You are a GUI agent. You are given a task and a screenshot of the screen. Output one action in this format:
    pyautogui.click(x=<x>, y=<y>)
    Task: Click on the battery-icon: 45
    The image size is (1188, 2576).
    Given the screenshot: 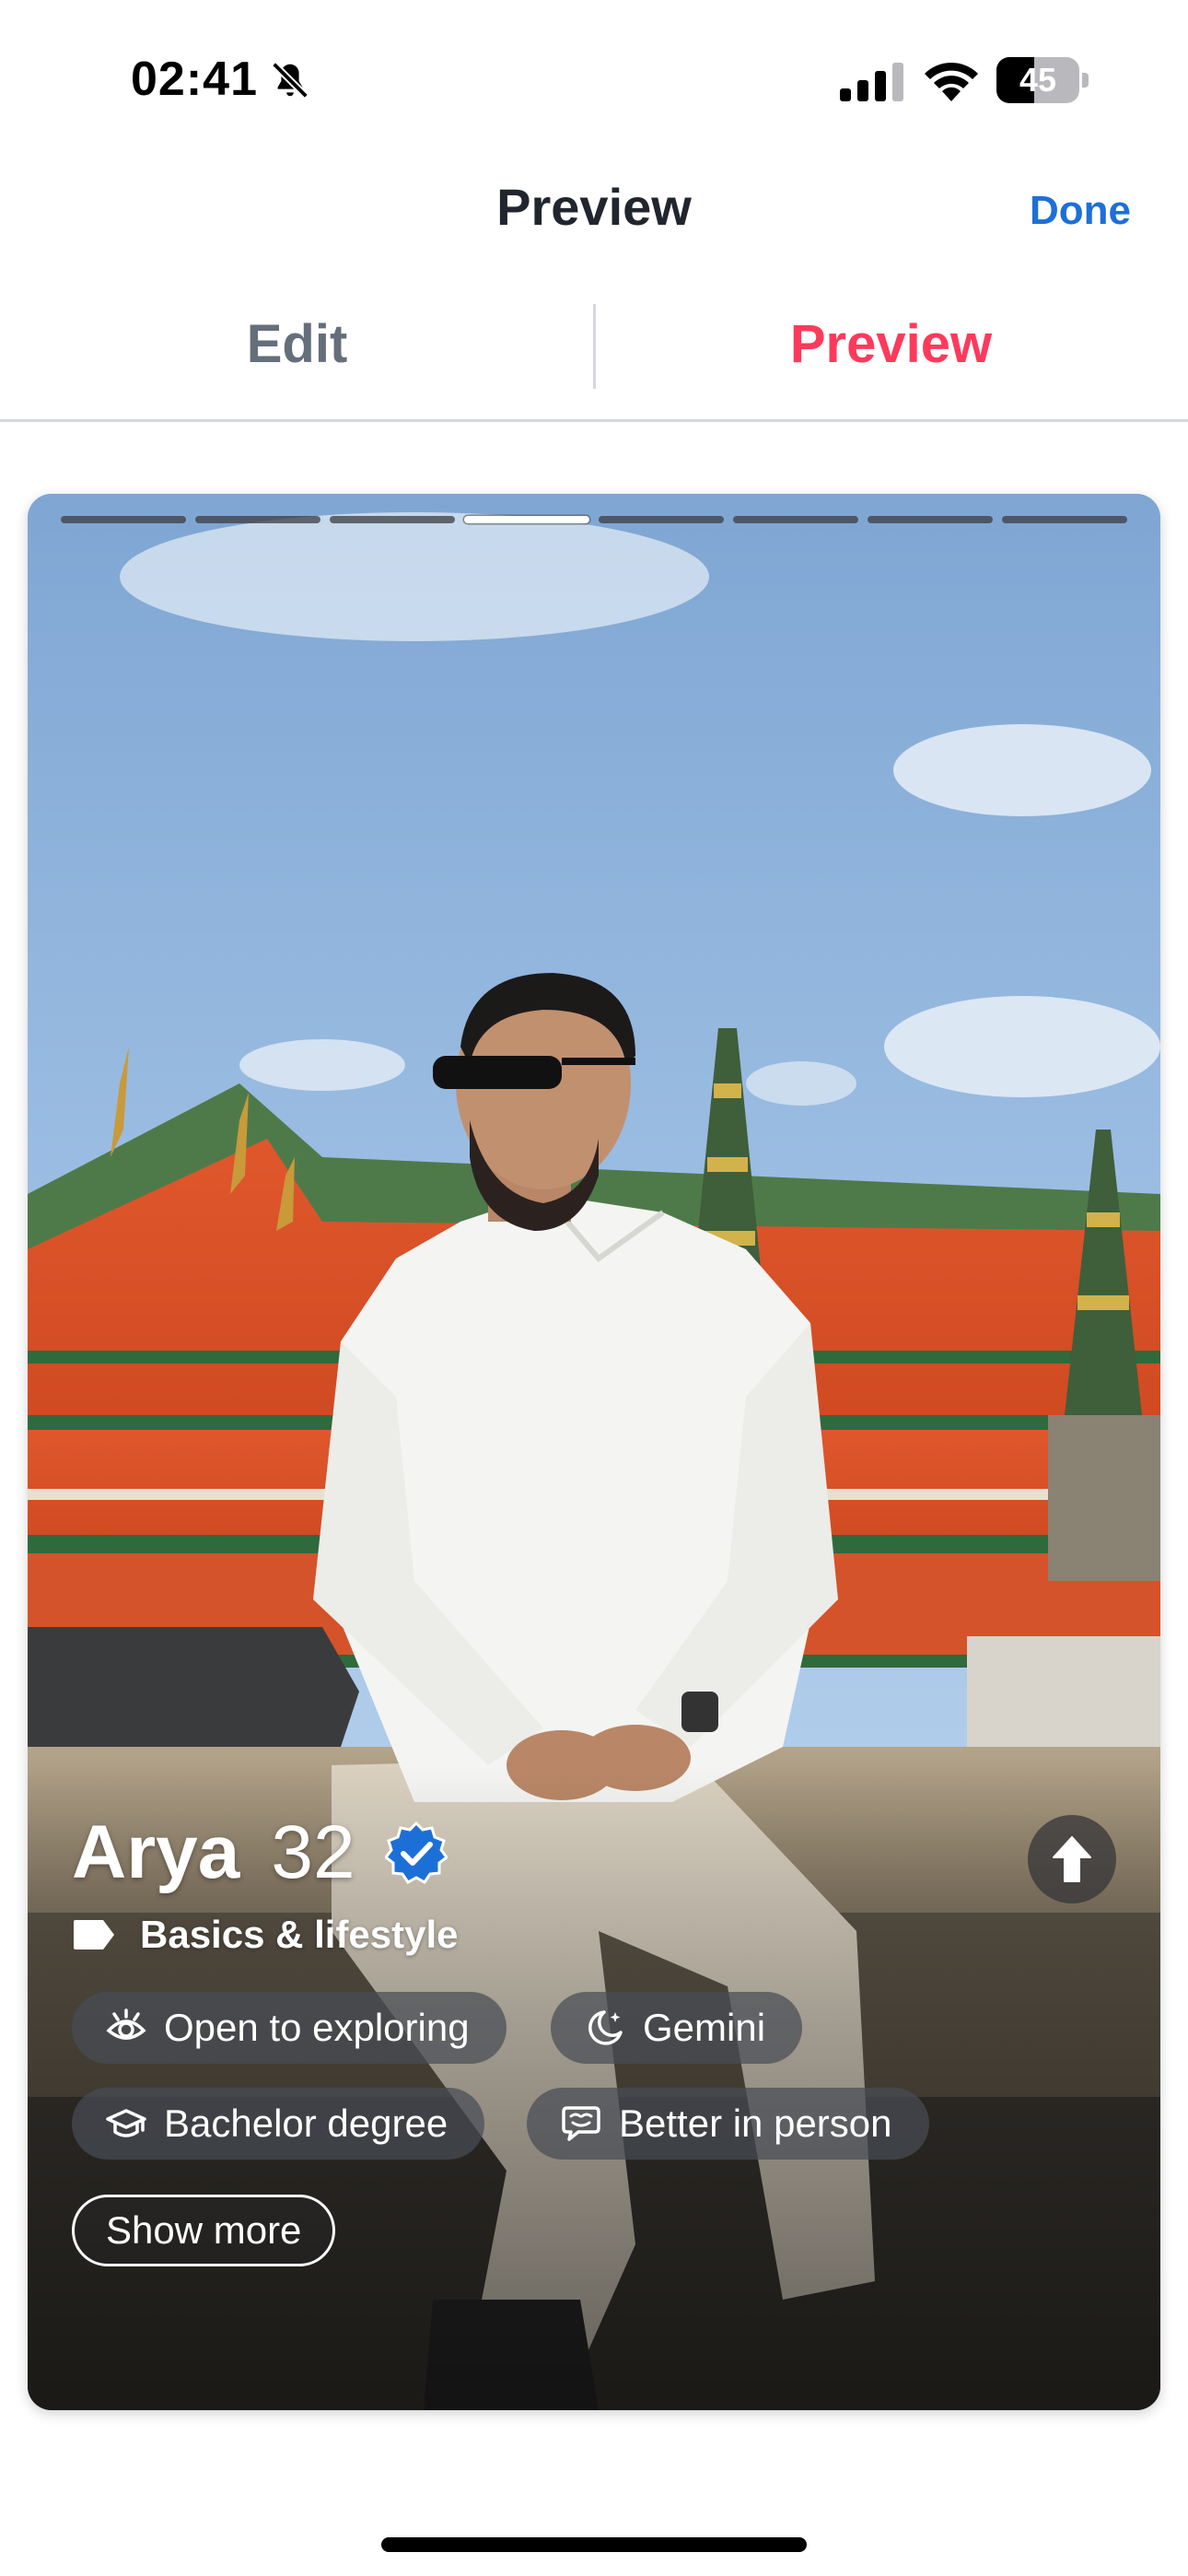 What is the action you would take?
    pyautogui.click(x=1042, y=80)
    